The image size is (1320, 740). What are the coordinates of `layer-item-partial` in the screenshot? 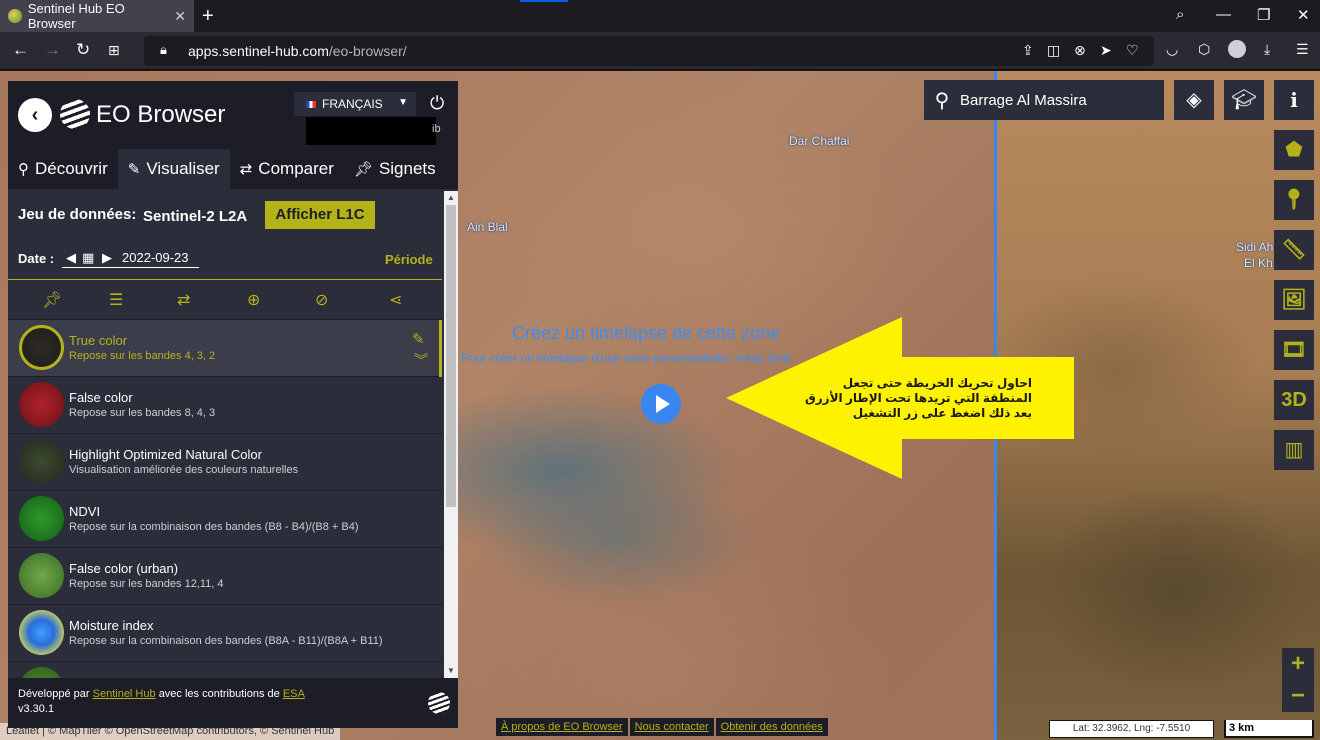 It's located at (225, 670).